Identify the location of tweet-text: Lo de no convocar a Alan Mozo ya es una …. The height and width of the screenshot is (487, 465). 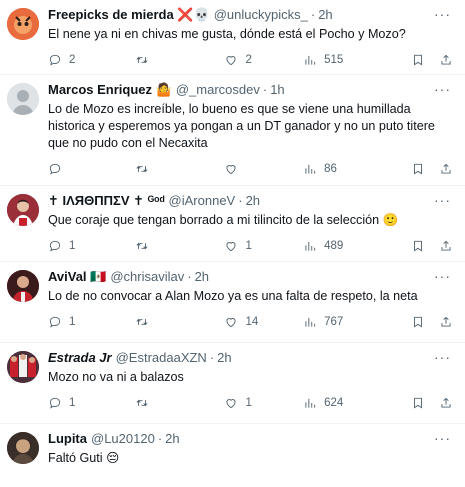
(233, 296).